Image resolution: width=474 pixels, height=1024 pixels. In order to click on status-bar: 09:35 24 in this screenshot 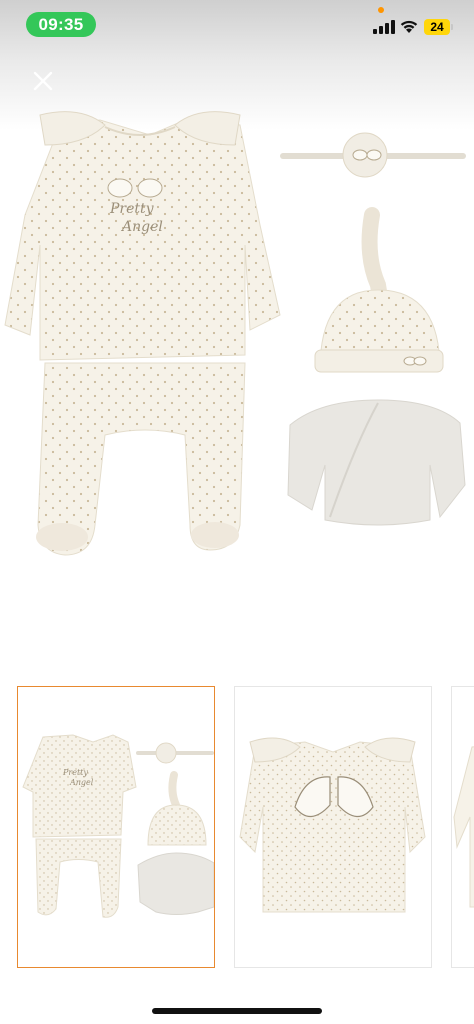, I will do `click(237, 25)`.